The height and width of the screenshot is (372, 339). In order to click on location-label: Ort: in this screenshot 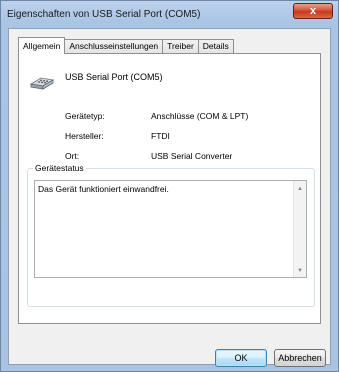, I will do `click(72, 156)`.